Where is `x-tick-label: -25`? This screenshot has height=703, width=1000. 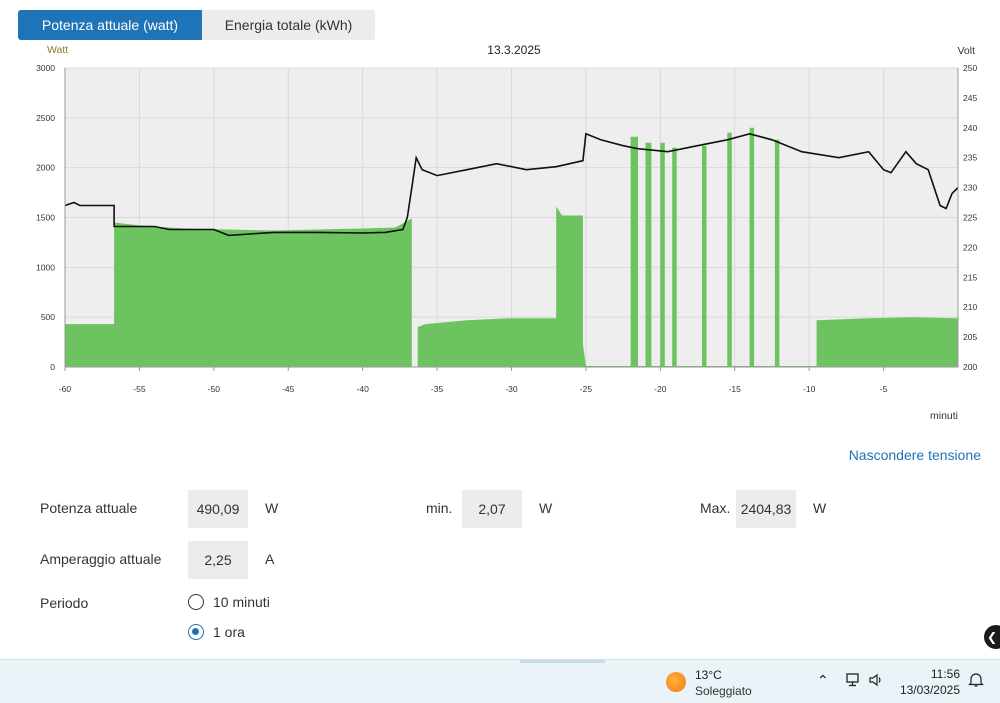 x-tick-label: -25 is located at coordinates (586, 389).